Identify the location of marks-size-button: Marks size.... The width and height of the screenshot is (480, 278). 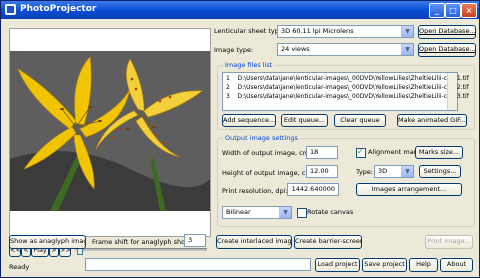
(439, 152).